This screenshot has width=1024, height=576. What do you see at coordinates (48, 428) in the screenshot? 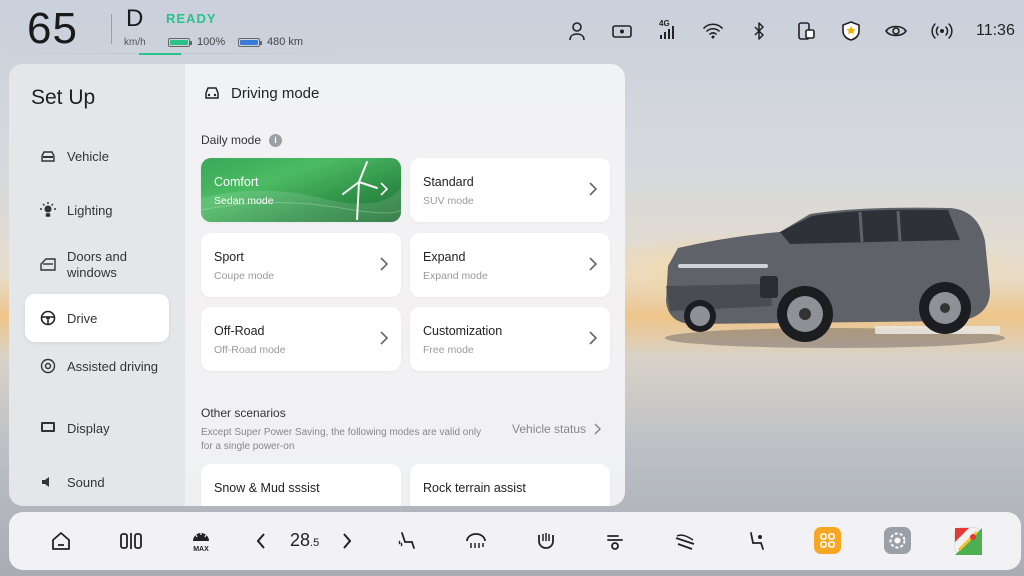
I see `display-icon` at bounding box center [48, 428].